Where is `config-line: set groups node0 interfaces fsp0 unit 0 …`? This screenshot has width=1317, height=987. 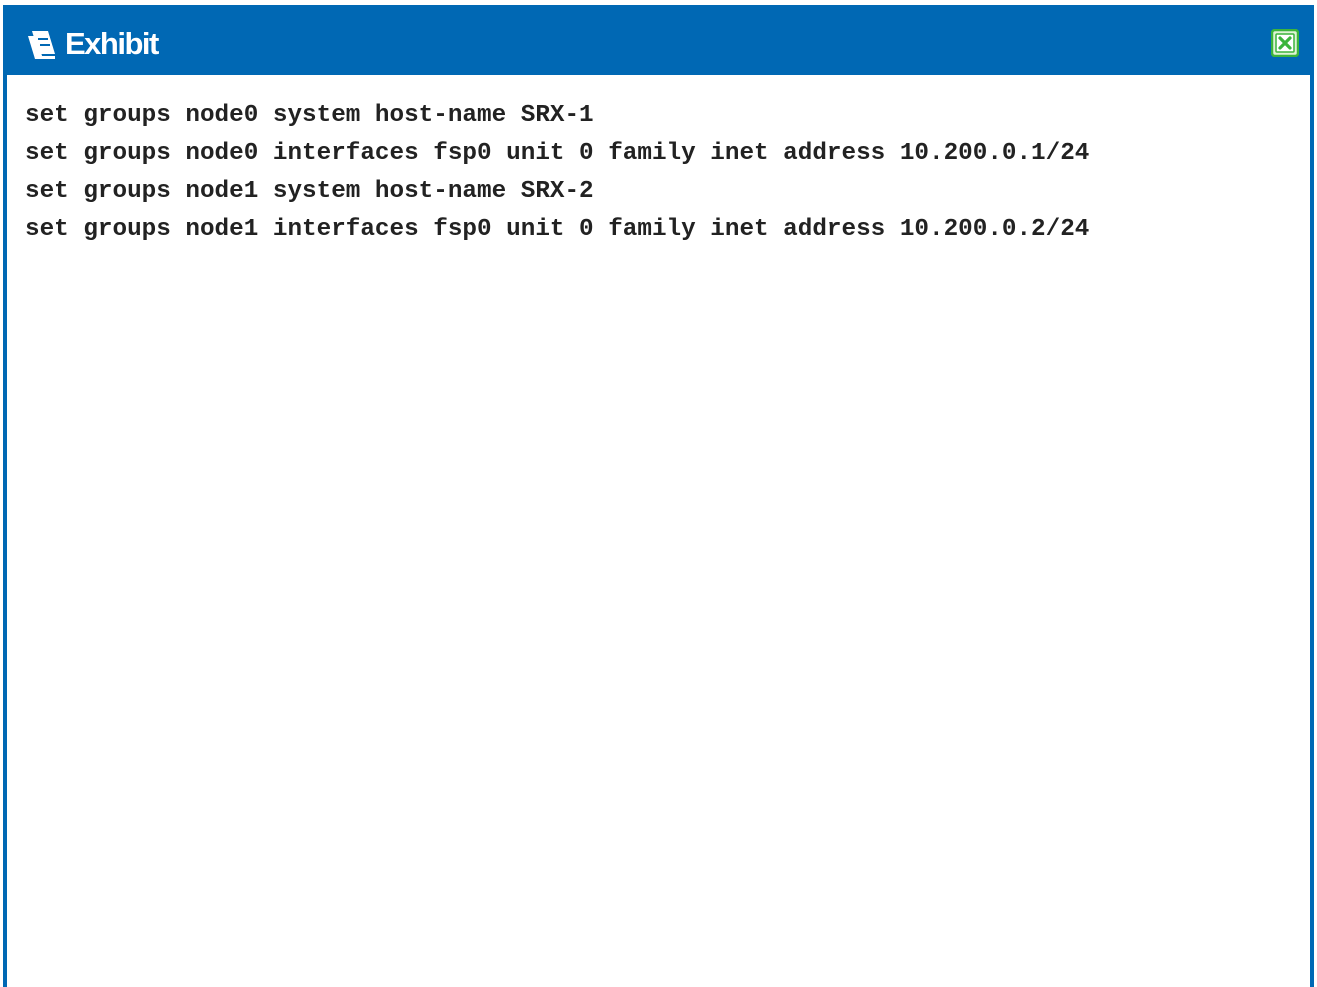 config-line: set groups node0 interfaces fsp0 unit 0 … is located at coordinates (557, 153).